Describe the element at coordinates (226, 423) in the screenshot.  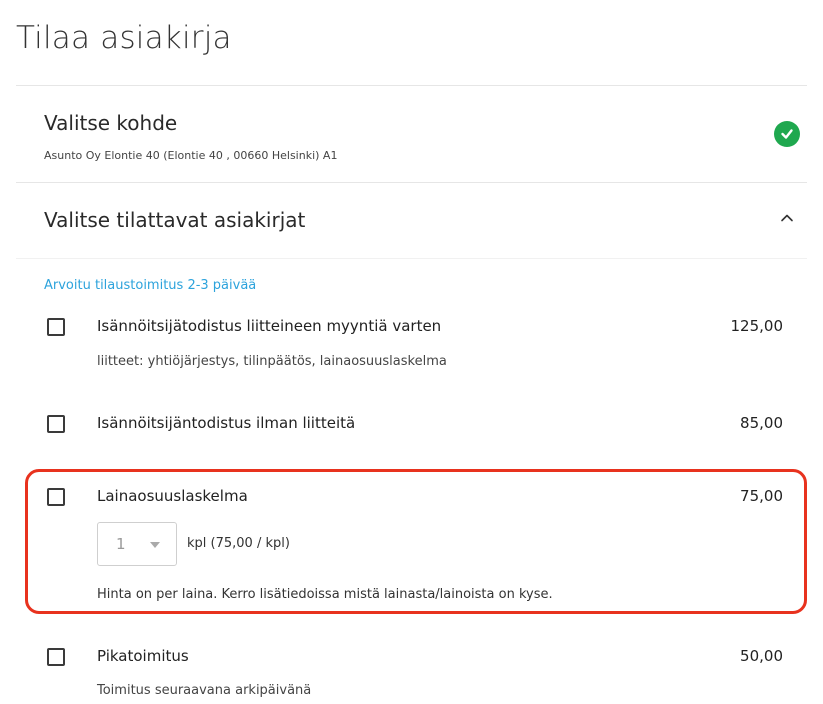
I see `item-2-label: Isännöitsijäntodistus ilman liitteitä` at that location.